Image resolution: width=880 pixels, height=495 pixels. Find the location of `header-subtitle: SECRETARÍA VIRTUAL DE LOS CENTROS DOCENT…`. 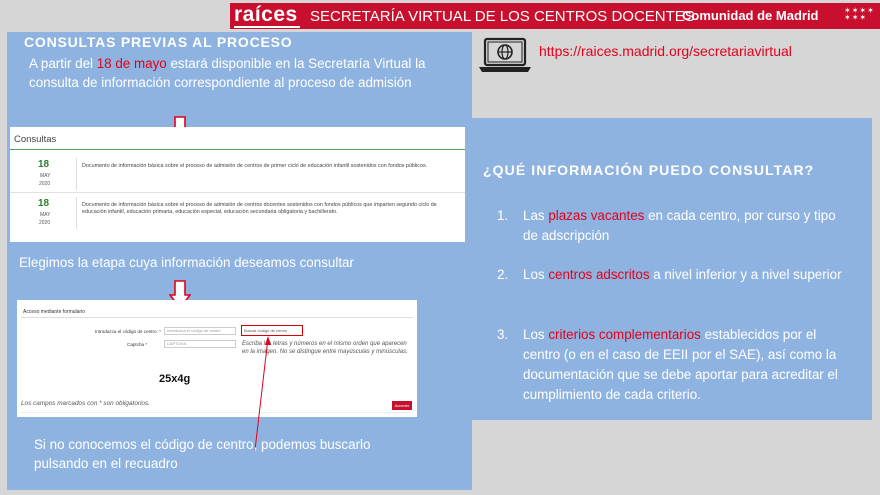

header-subtitle: SECRETARÍA VIRTUAL DE LOS CENTROS DOCENT… is located at coordinates (502, 16).